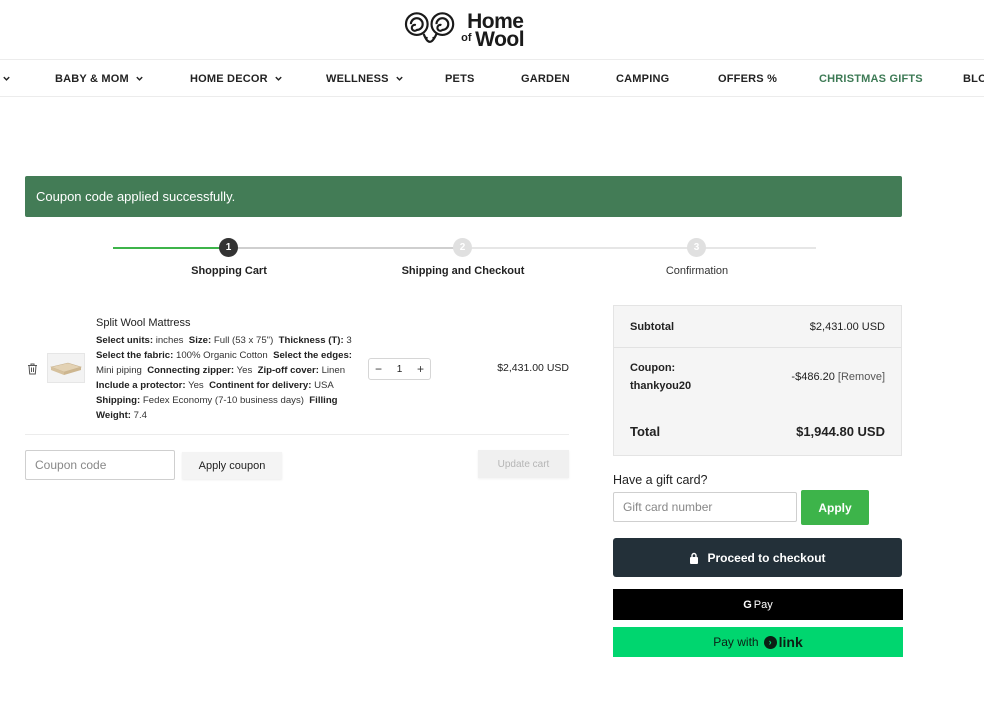 The width and height of the screenshot is (984, 702). I want to click on pay-with-link-button: Pay with › link, so click(758, 642).